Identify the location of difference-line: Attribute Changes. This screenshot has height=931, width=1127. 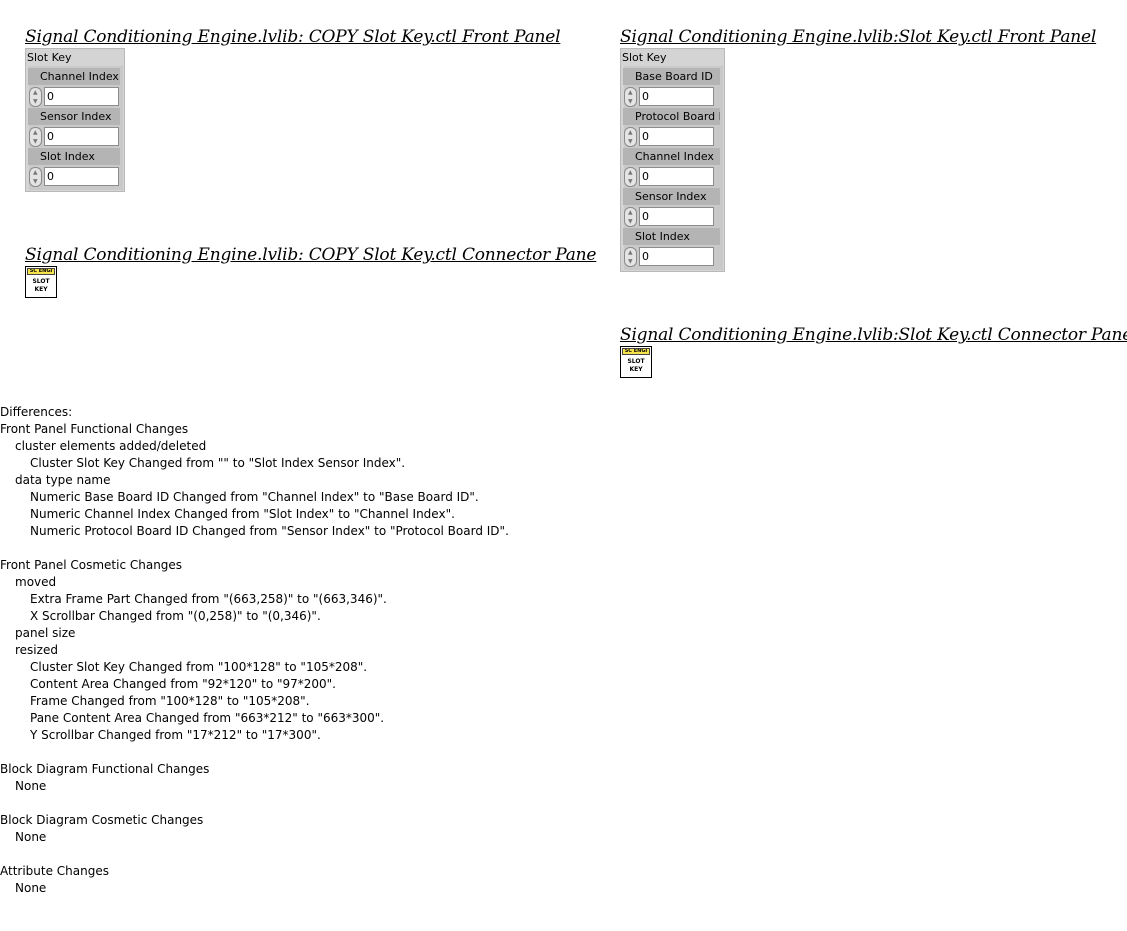
(54, 871).